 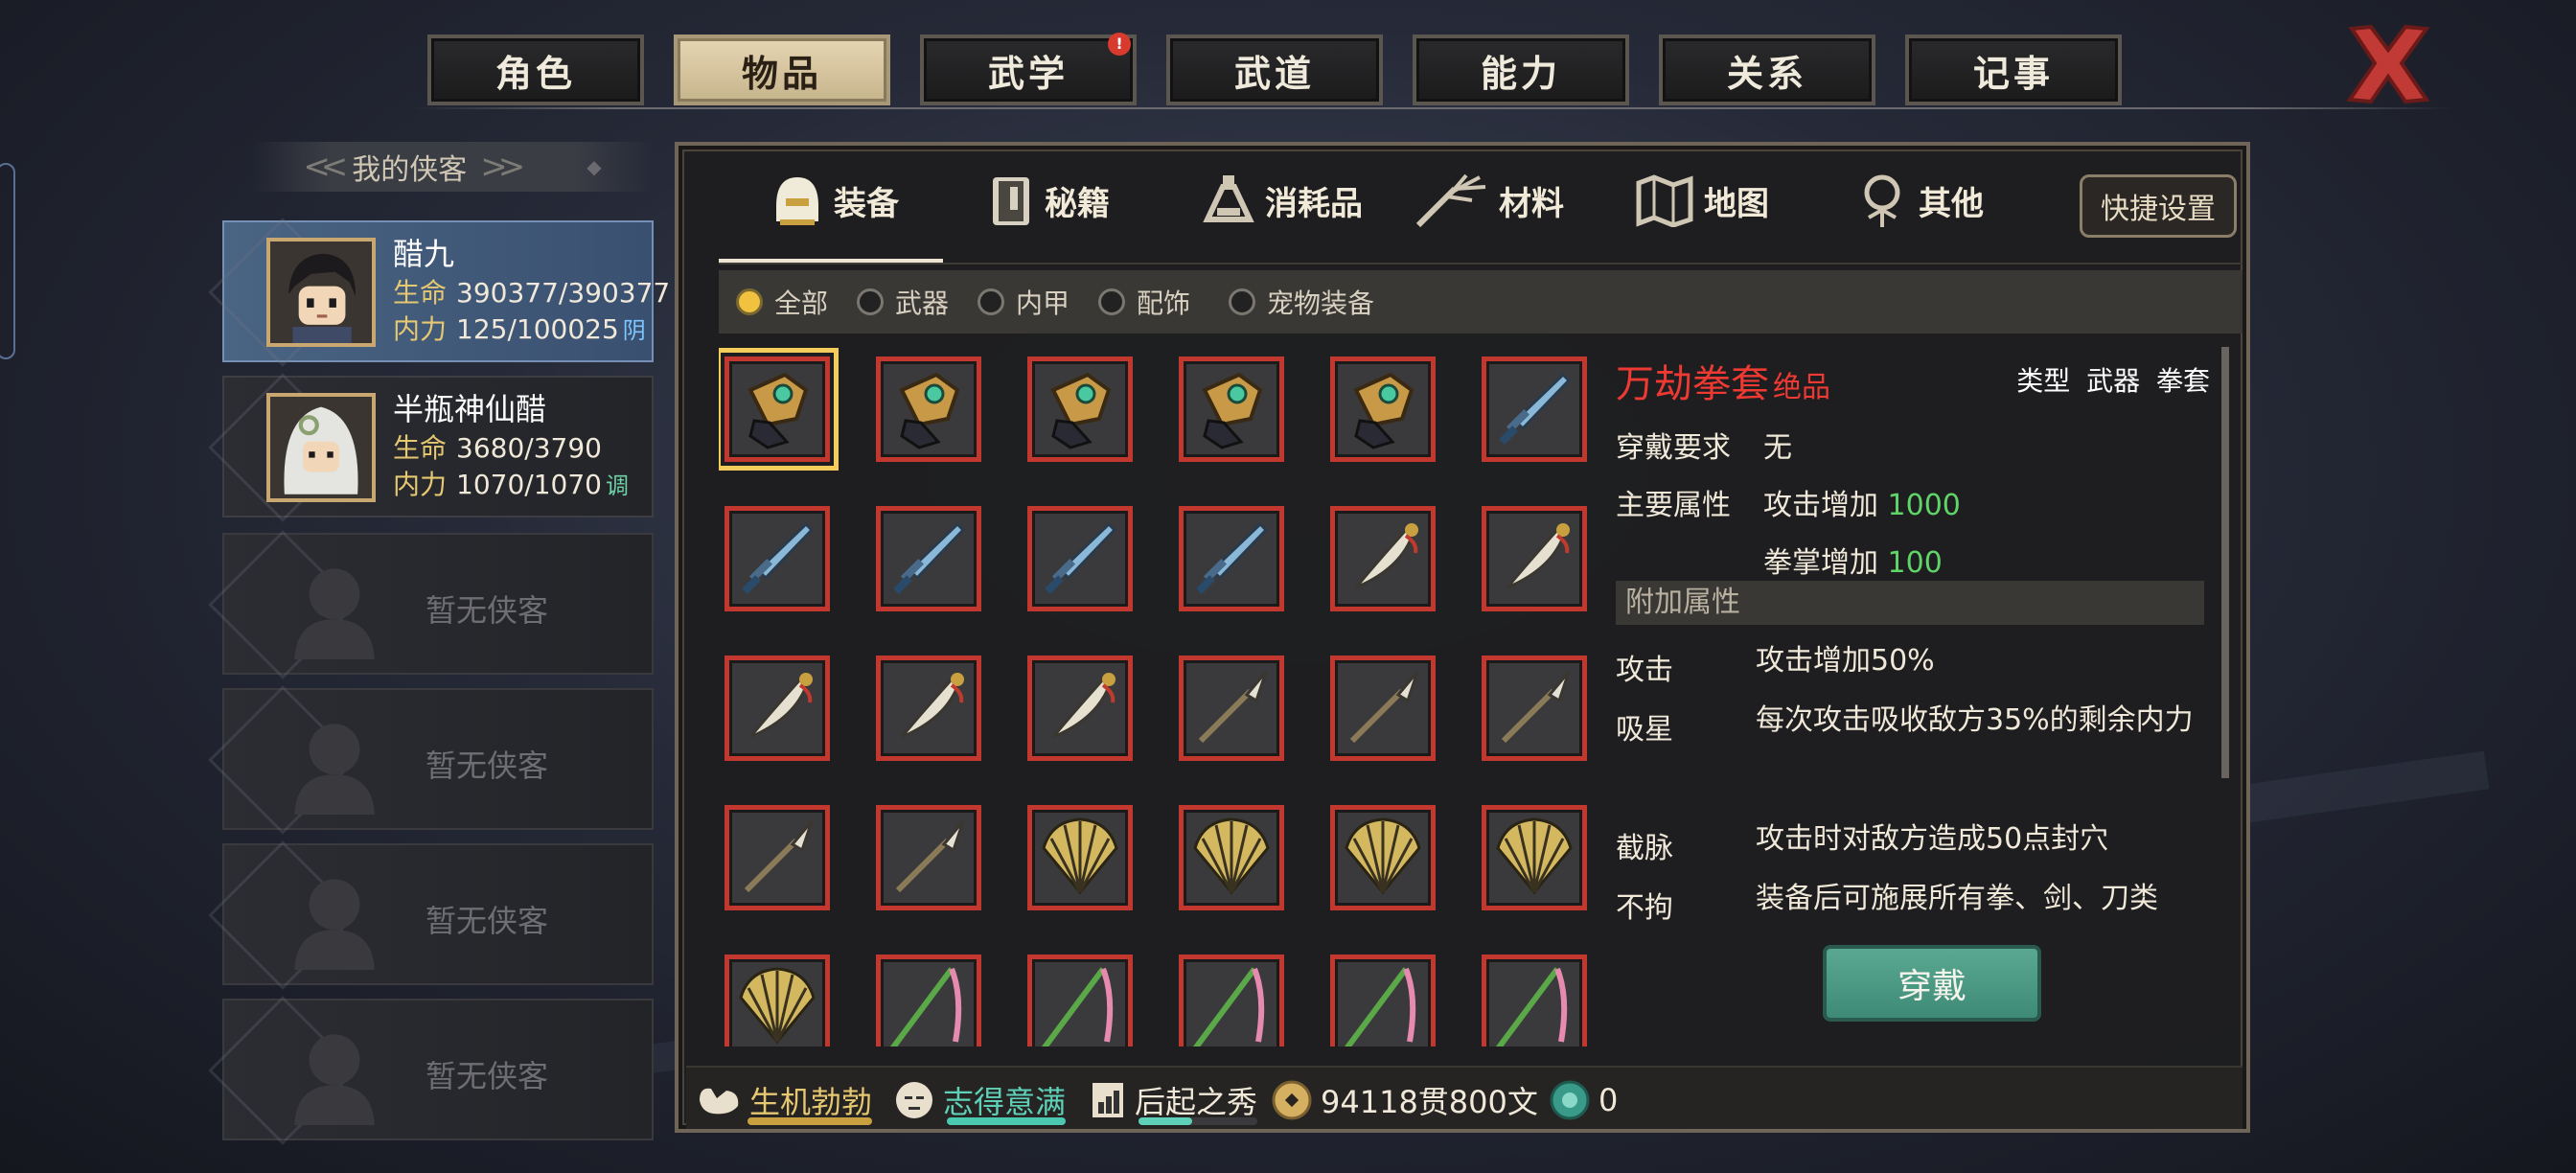 I want to click on chevron-left-icon: <<, so click(x=325, y=167).